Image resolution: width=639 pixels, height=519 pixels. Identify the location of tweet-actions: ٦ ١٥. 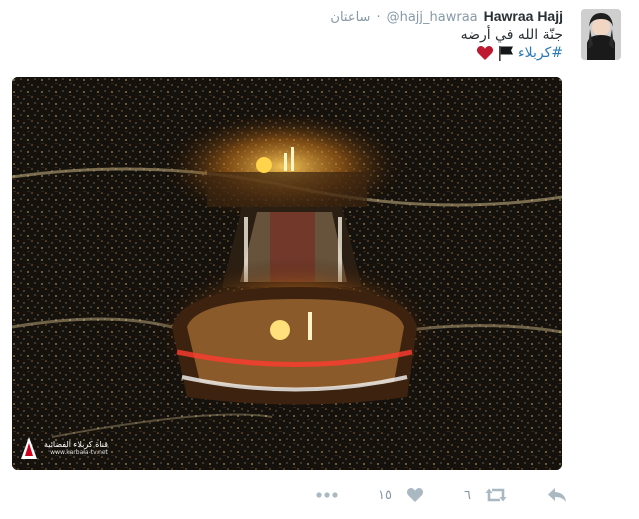
(421, 495).